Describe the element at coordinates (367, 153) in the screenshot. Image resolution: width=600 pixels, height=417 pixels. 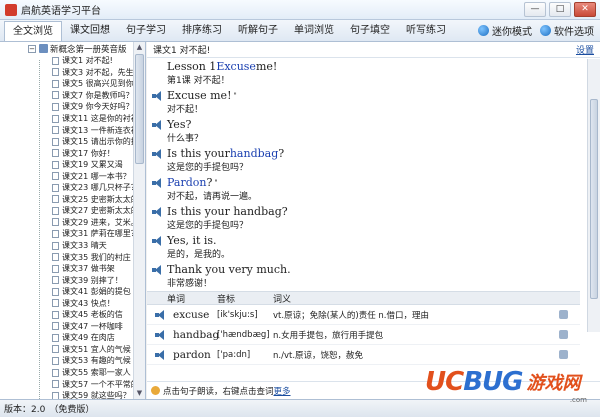
I see `sentence-line: Is this your handbag ?` at that location.